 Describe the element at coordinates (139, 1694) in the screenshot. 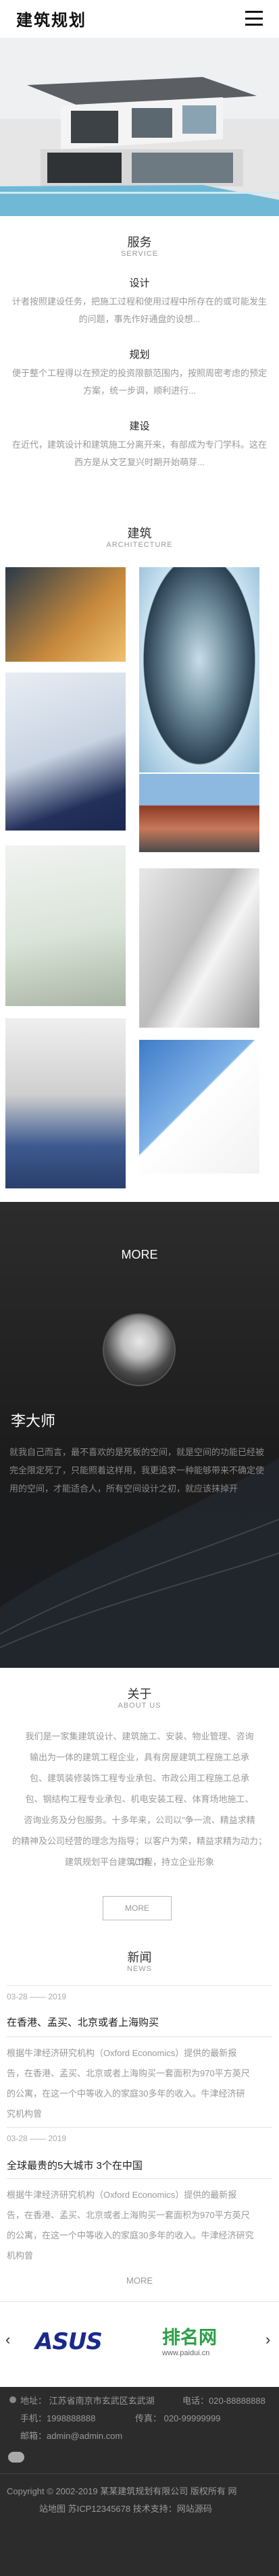

I see `about-title: 关于` at that location.